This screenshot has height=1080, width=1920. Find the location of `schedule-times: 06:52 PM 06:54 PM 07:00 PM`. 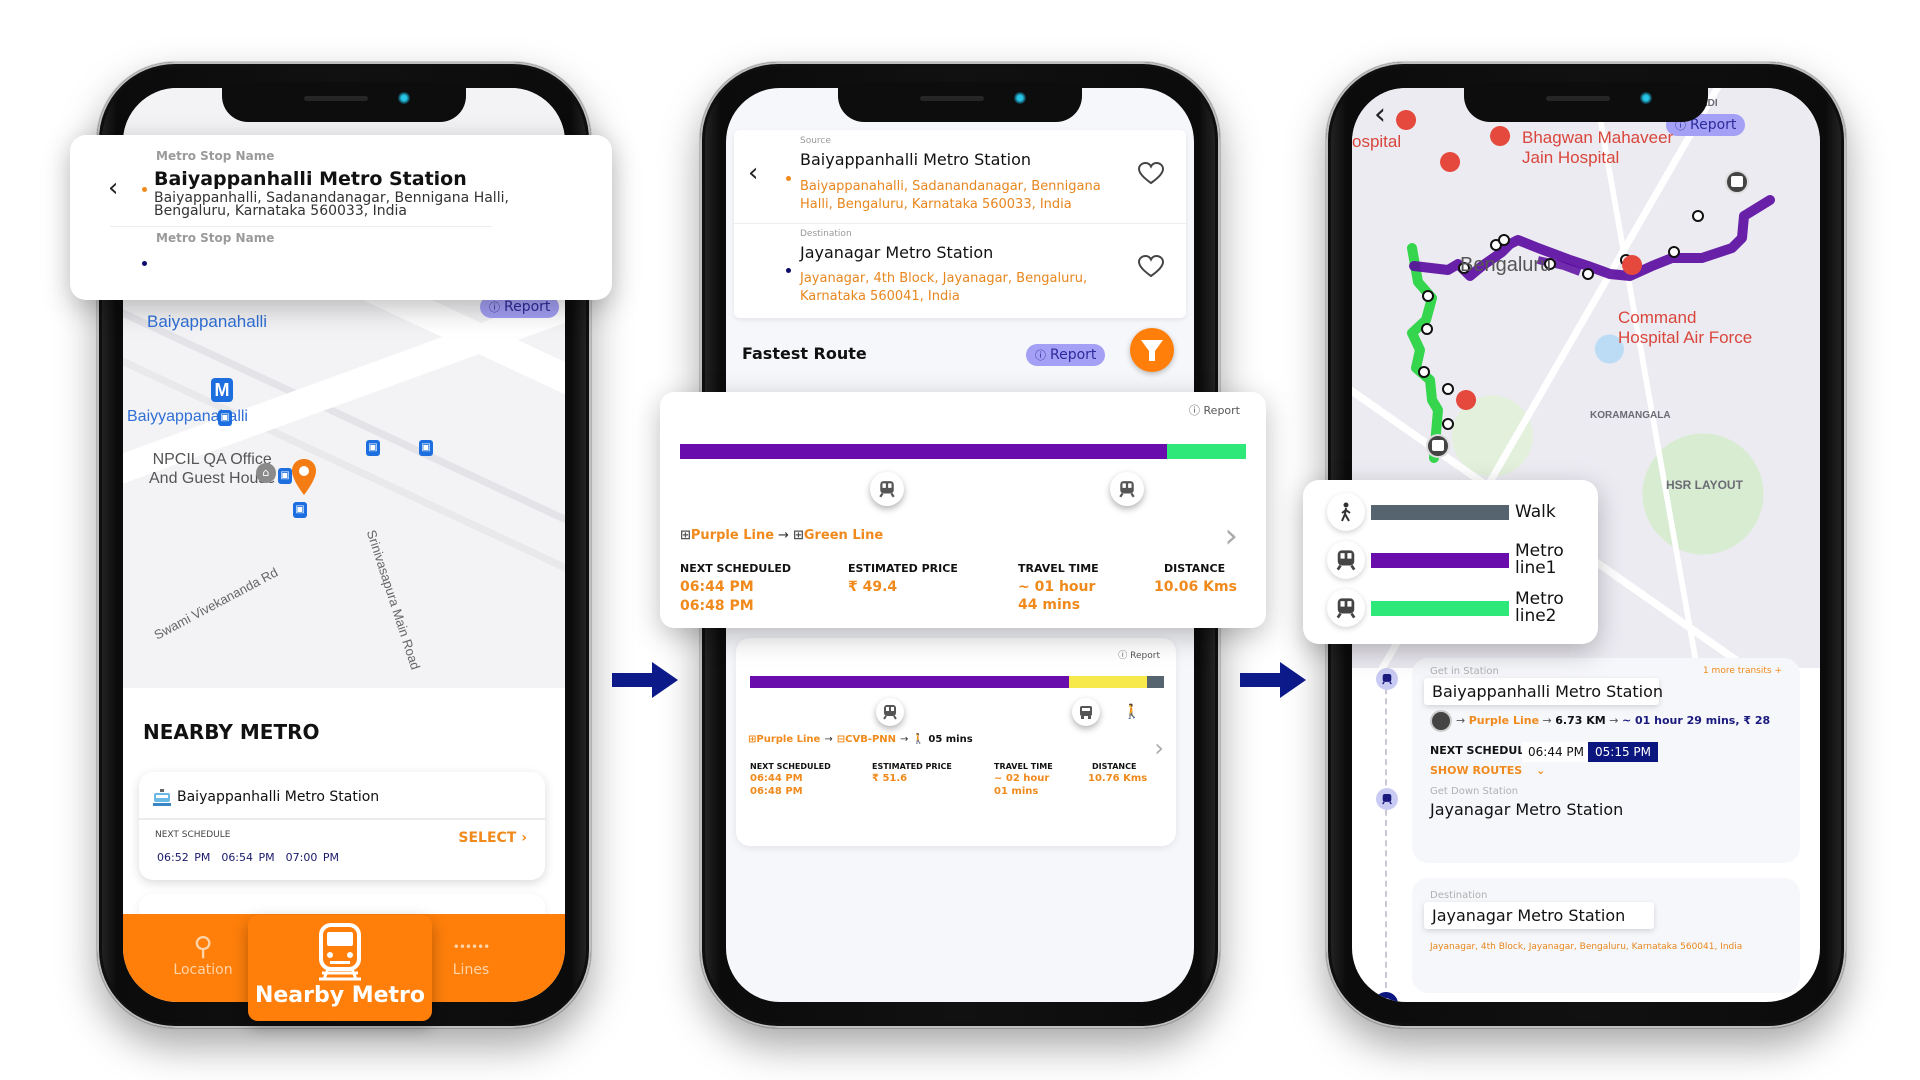

schedule-times: 06:52 PM 06:54 PM 07:00 PM is located at coordinates (248, 857).